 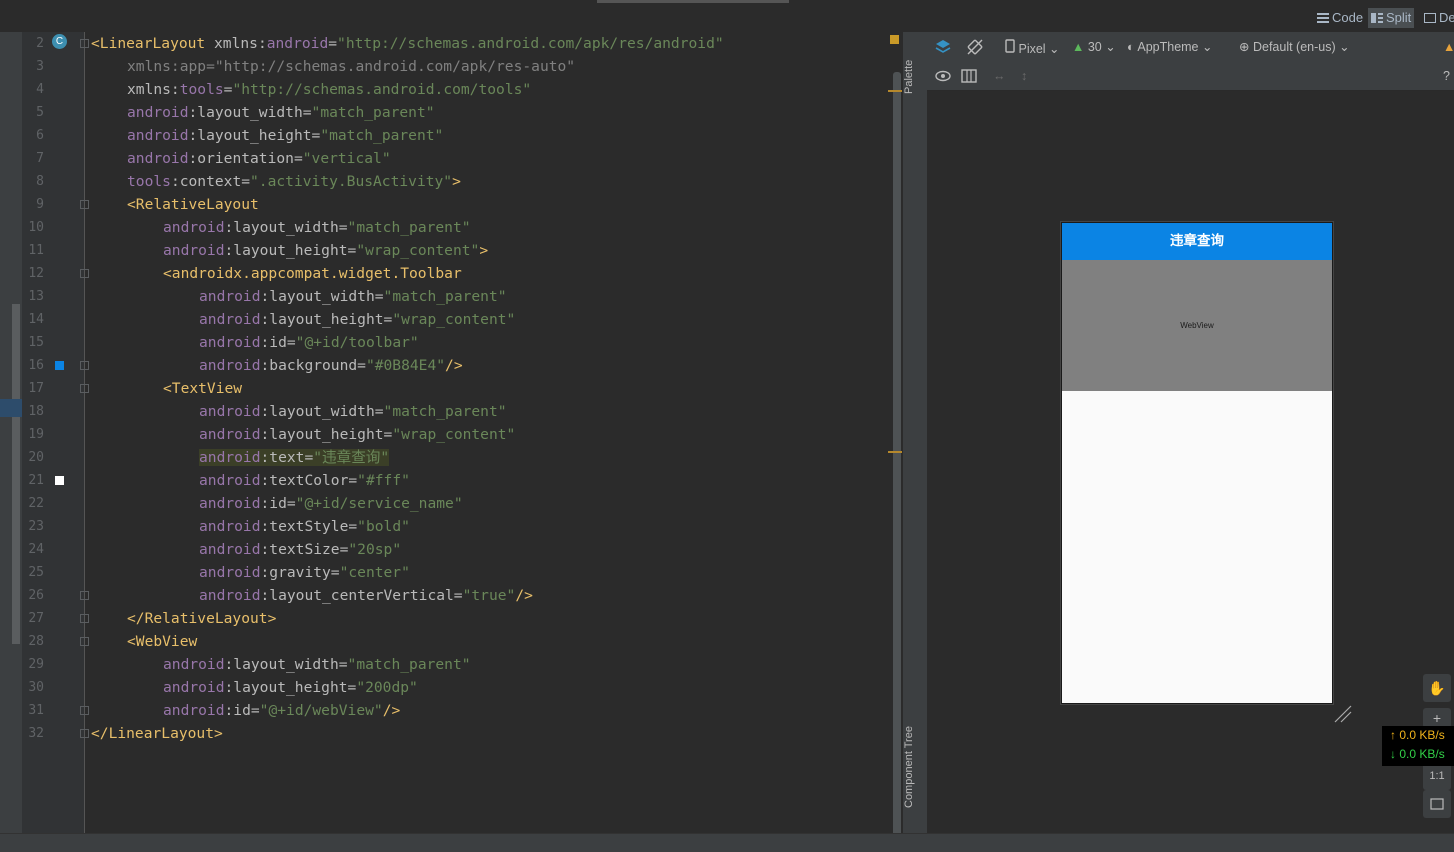 What do you see at coordinates (33, 641) in the screenshot?
I see `line-number: 28` at bounding box center [33, 641].